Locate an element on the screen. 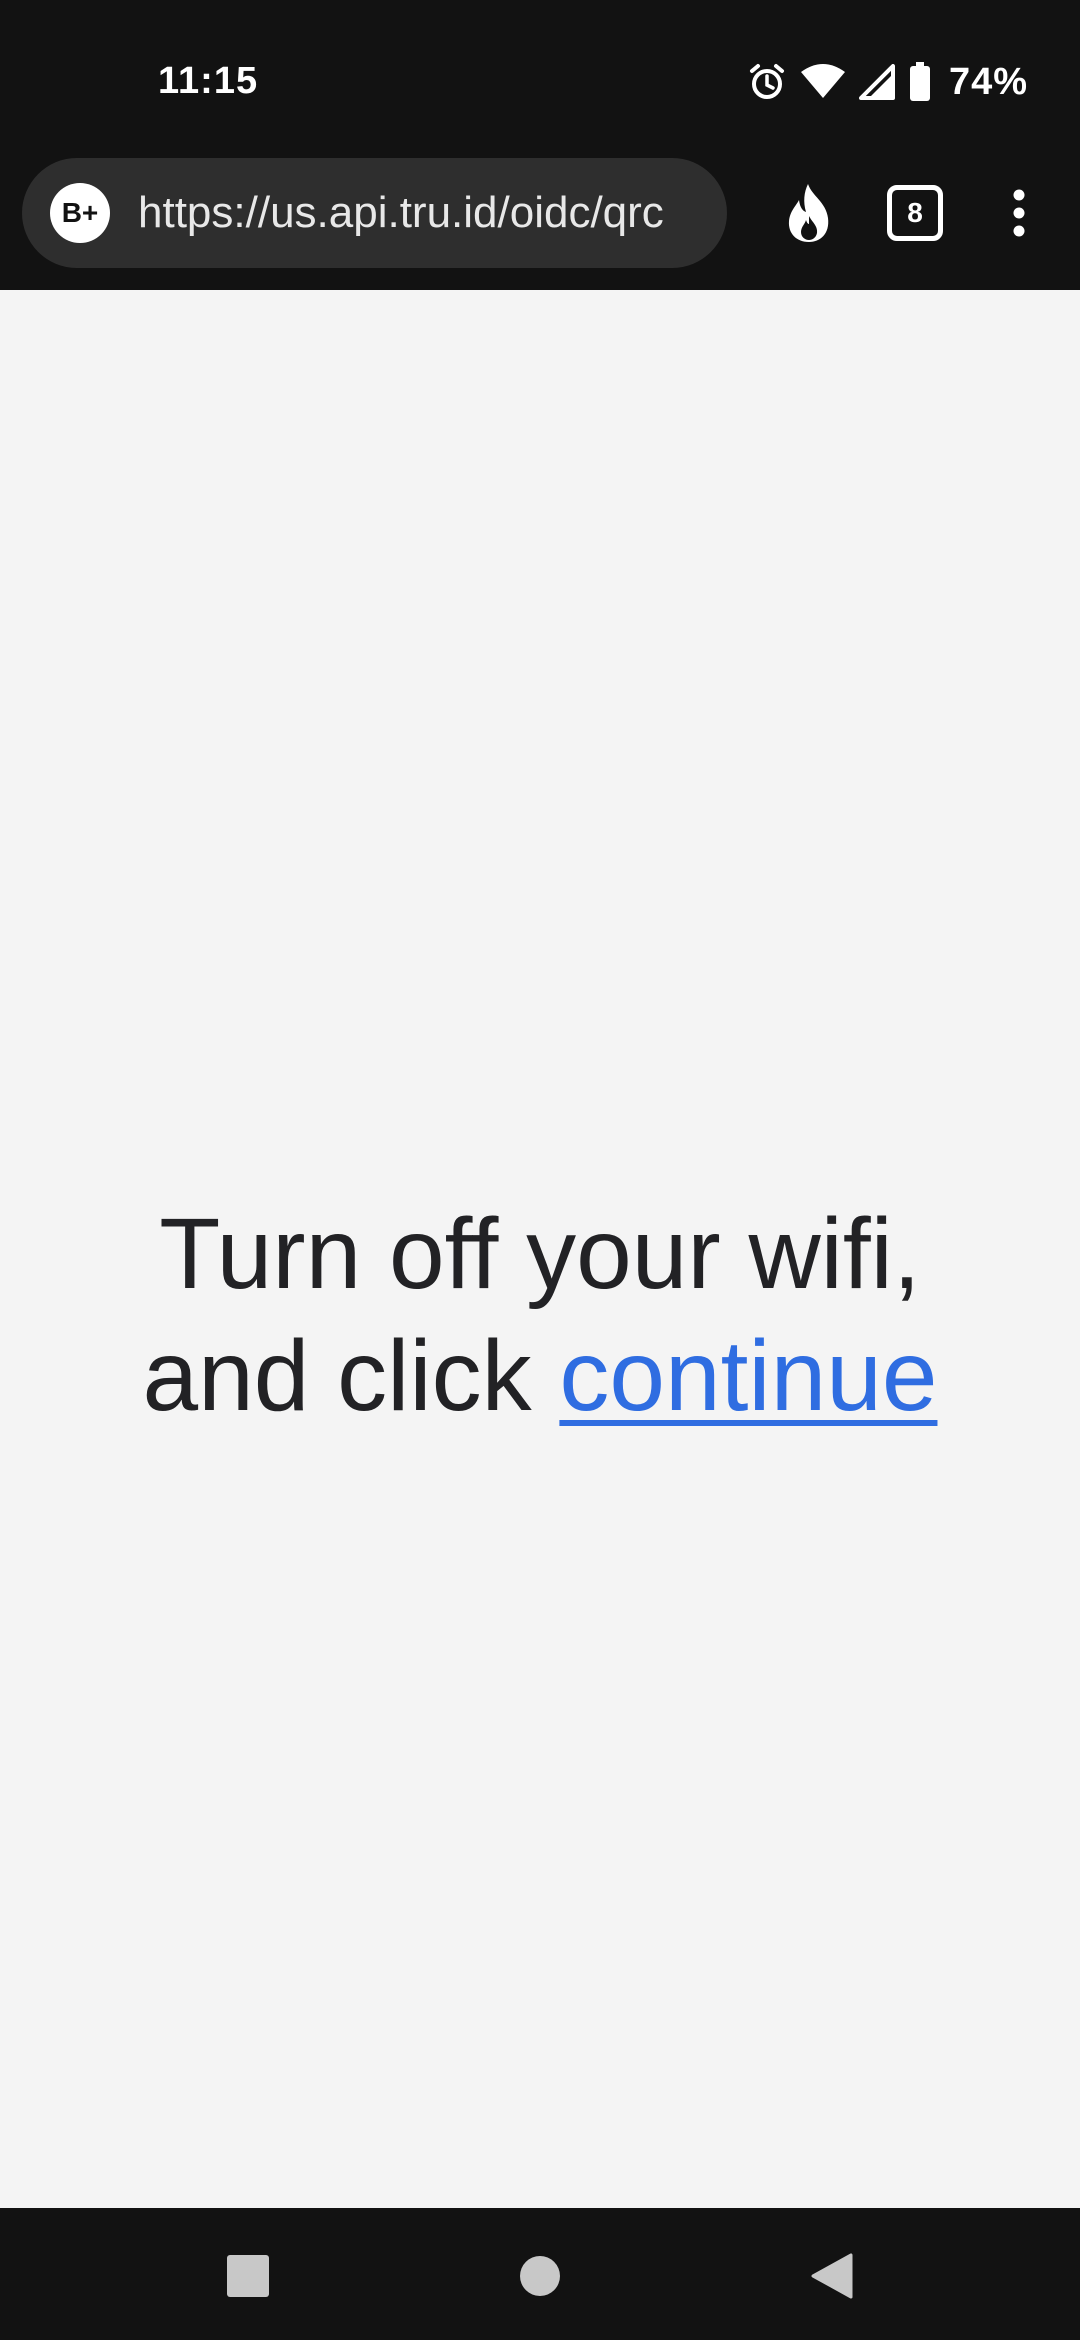  status-icons: 74% is located at coordinates (887, 82).